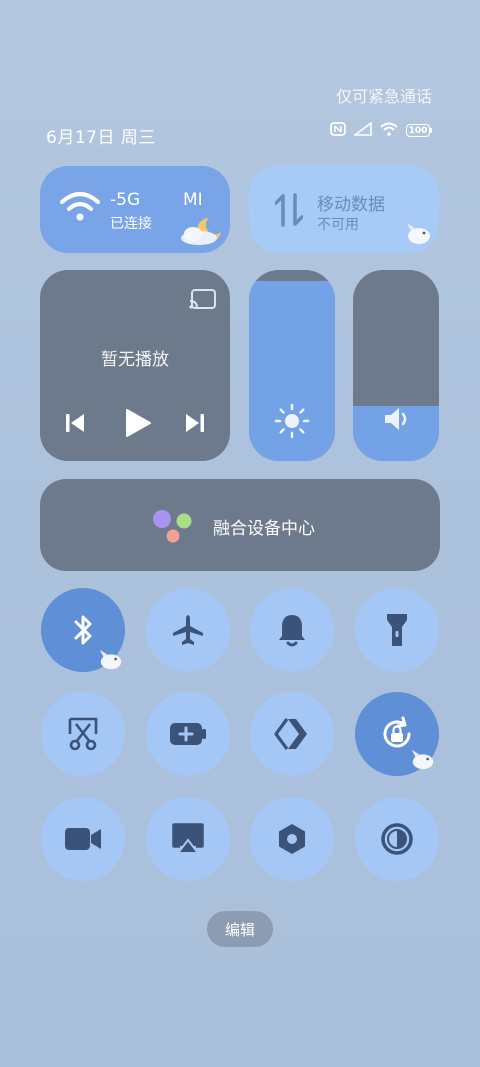 The height and width of the screenshot is (1067, 480). I want to click on wifi-network-name: -5G, so click(125, 200).